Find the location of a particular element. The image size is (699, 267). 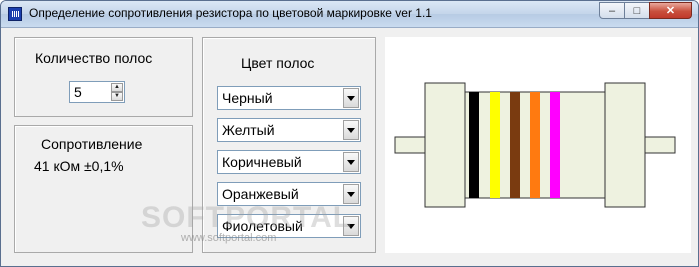

app-icon is located at coordinates (15, 14).